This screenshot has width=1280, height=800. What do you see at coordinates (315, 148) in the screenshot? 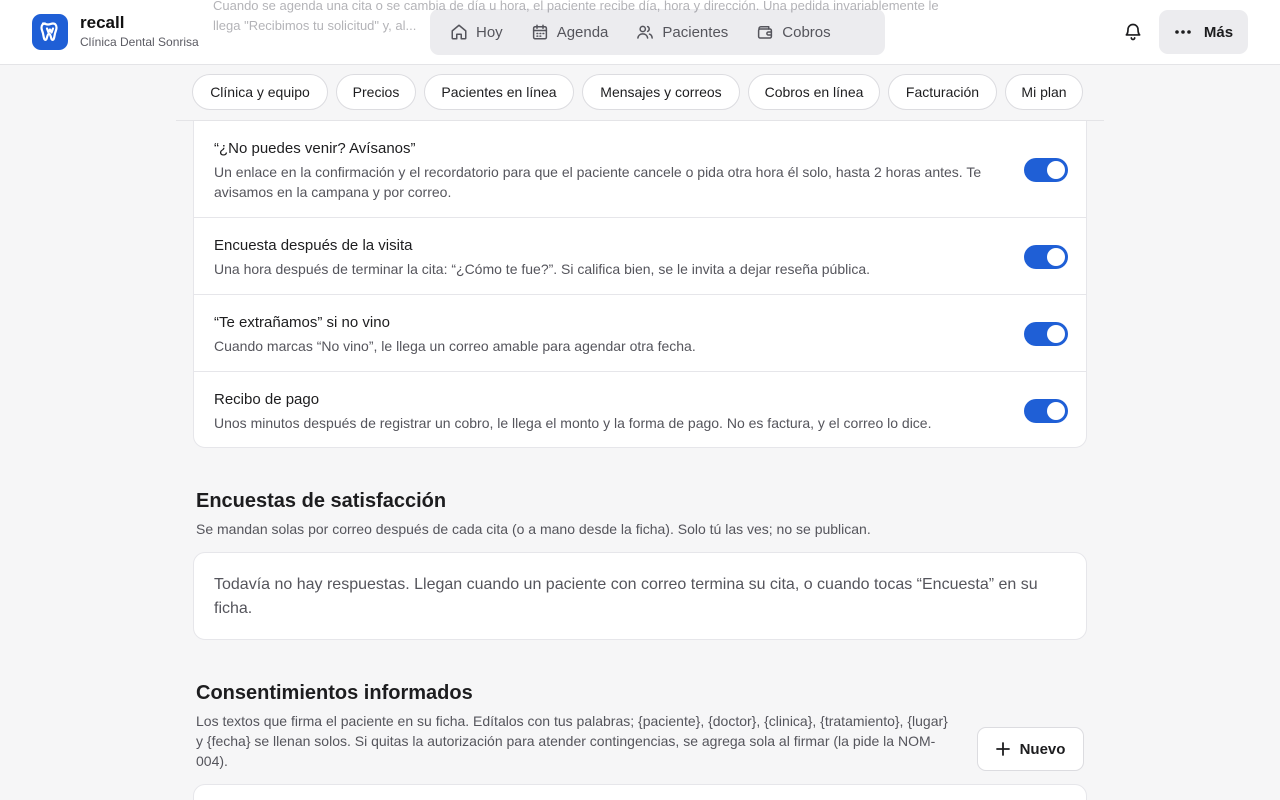
I see `row-title: “¿No puedes venir? Avísanos”` at bounding box center [315, 148].